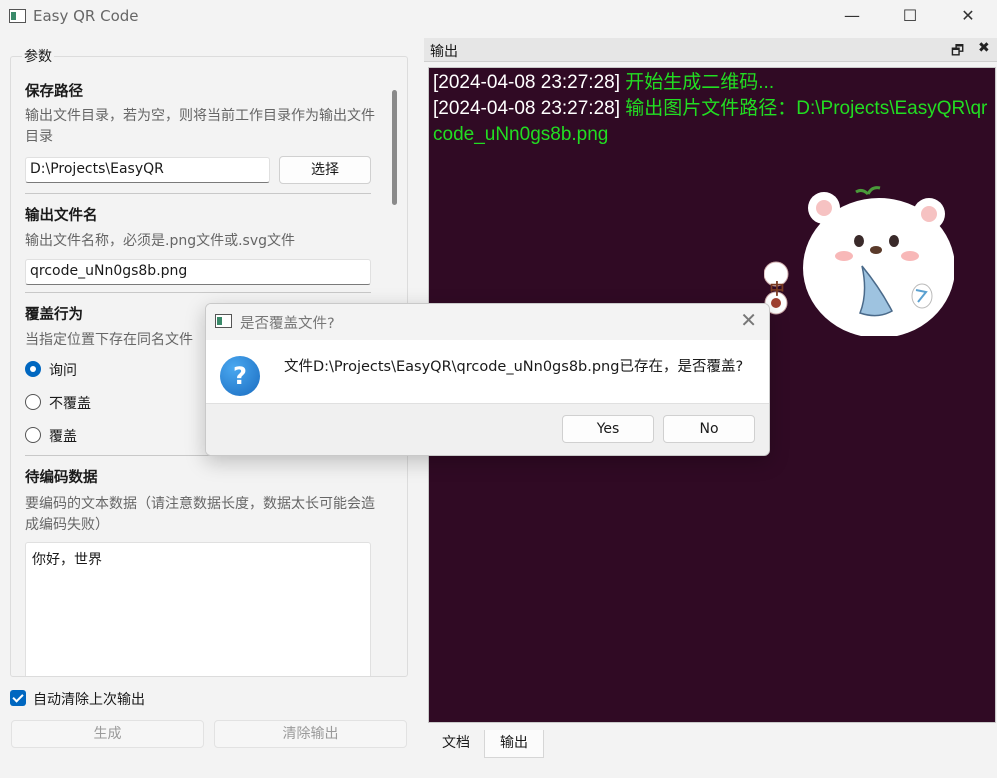  What do you see at coordinates (984, 48) in the screenshot?
I see `dock-close-icon: ✖` at bounding box center [984, 48].